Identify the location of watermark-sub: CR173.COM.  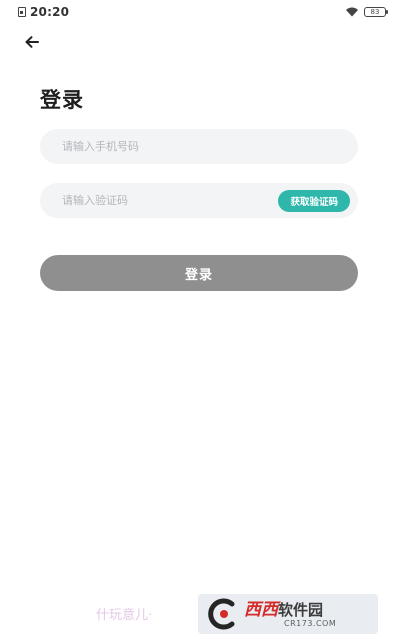
(310, 623).